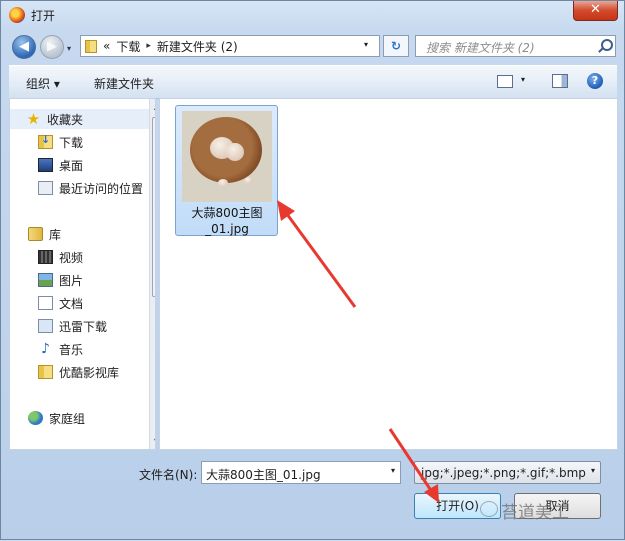 This screenshot has height=541, width=625. Describe the element at coordinates (67, 418) in the screenshot. I see `sidebar-item-label: 家庭组` at that location.